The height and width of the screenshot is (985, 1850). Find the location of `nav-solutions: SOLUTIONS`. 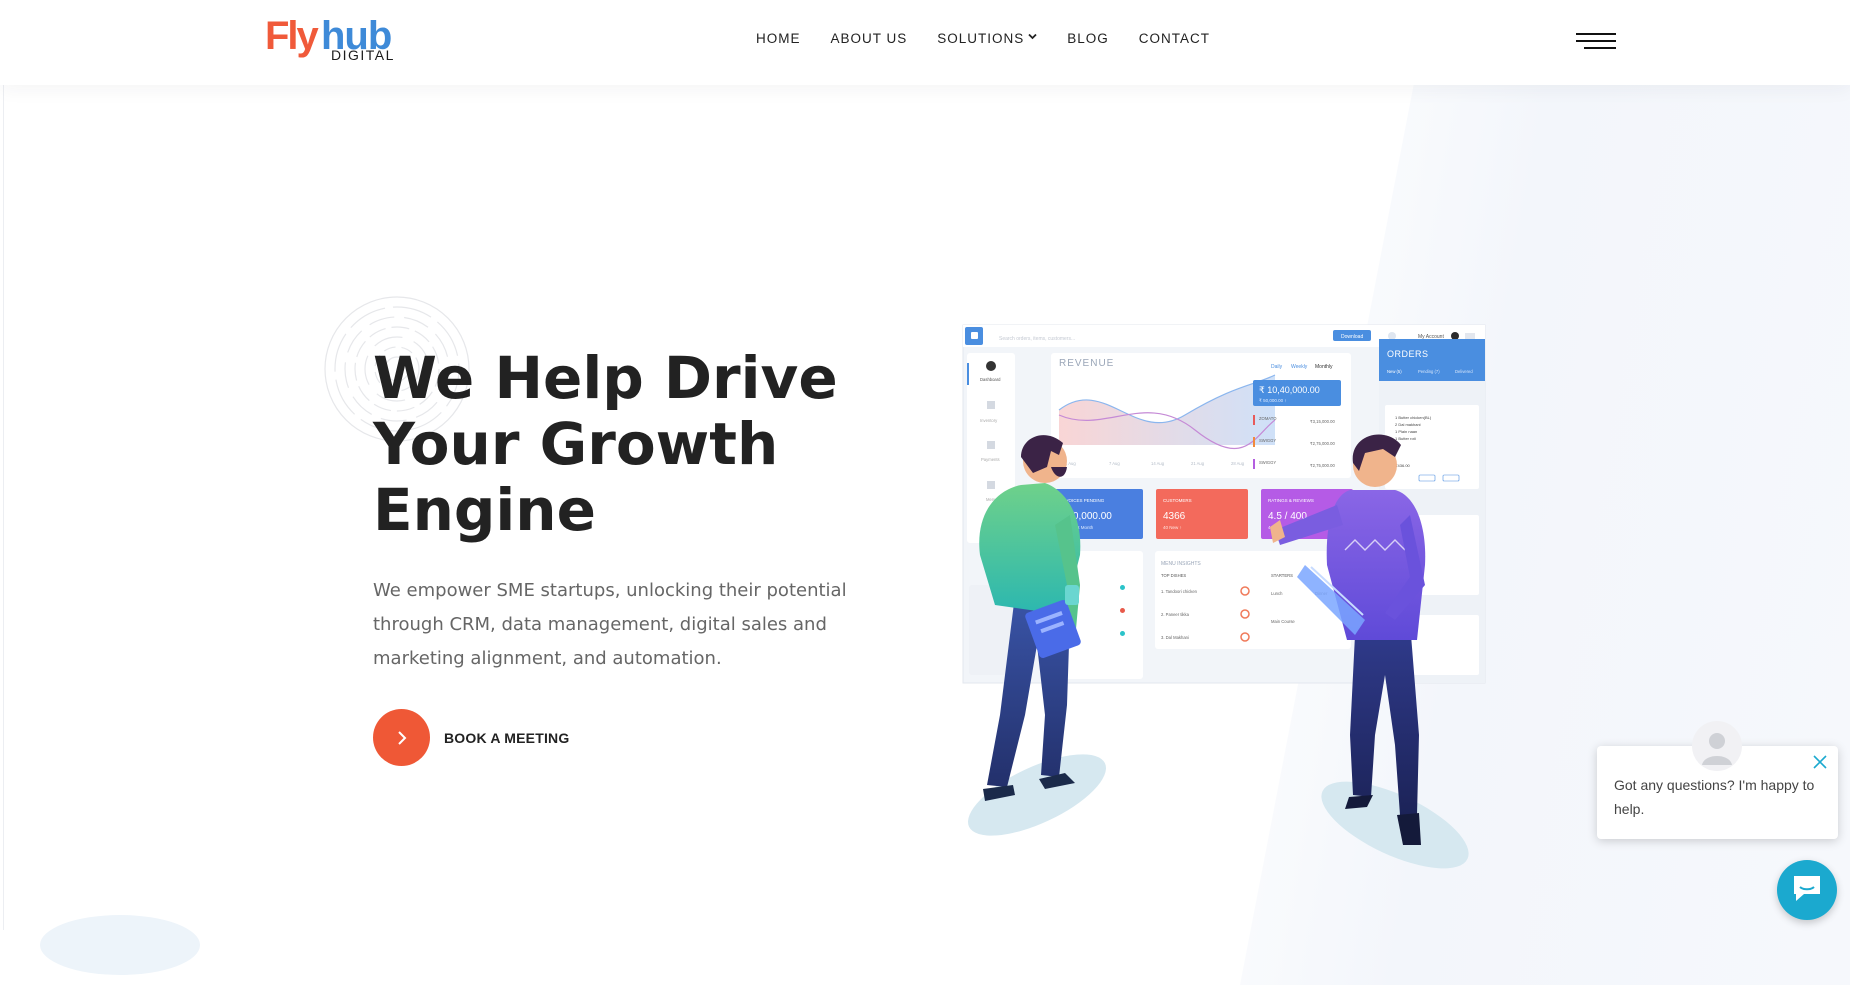

nav-solutions: SOLUTIONS is located at coordinates (987, 39).